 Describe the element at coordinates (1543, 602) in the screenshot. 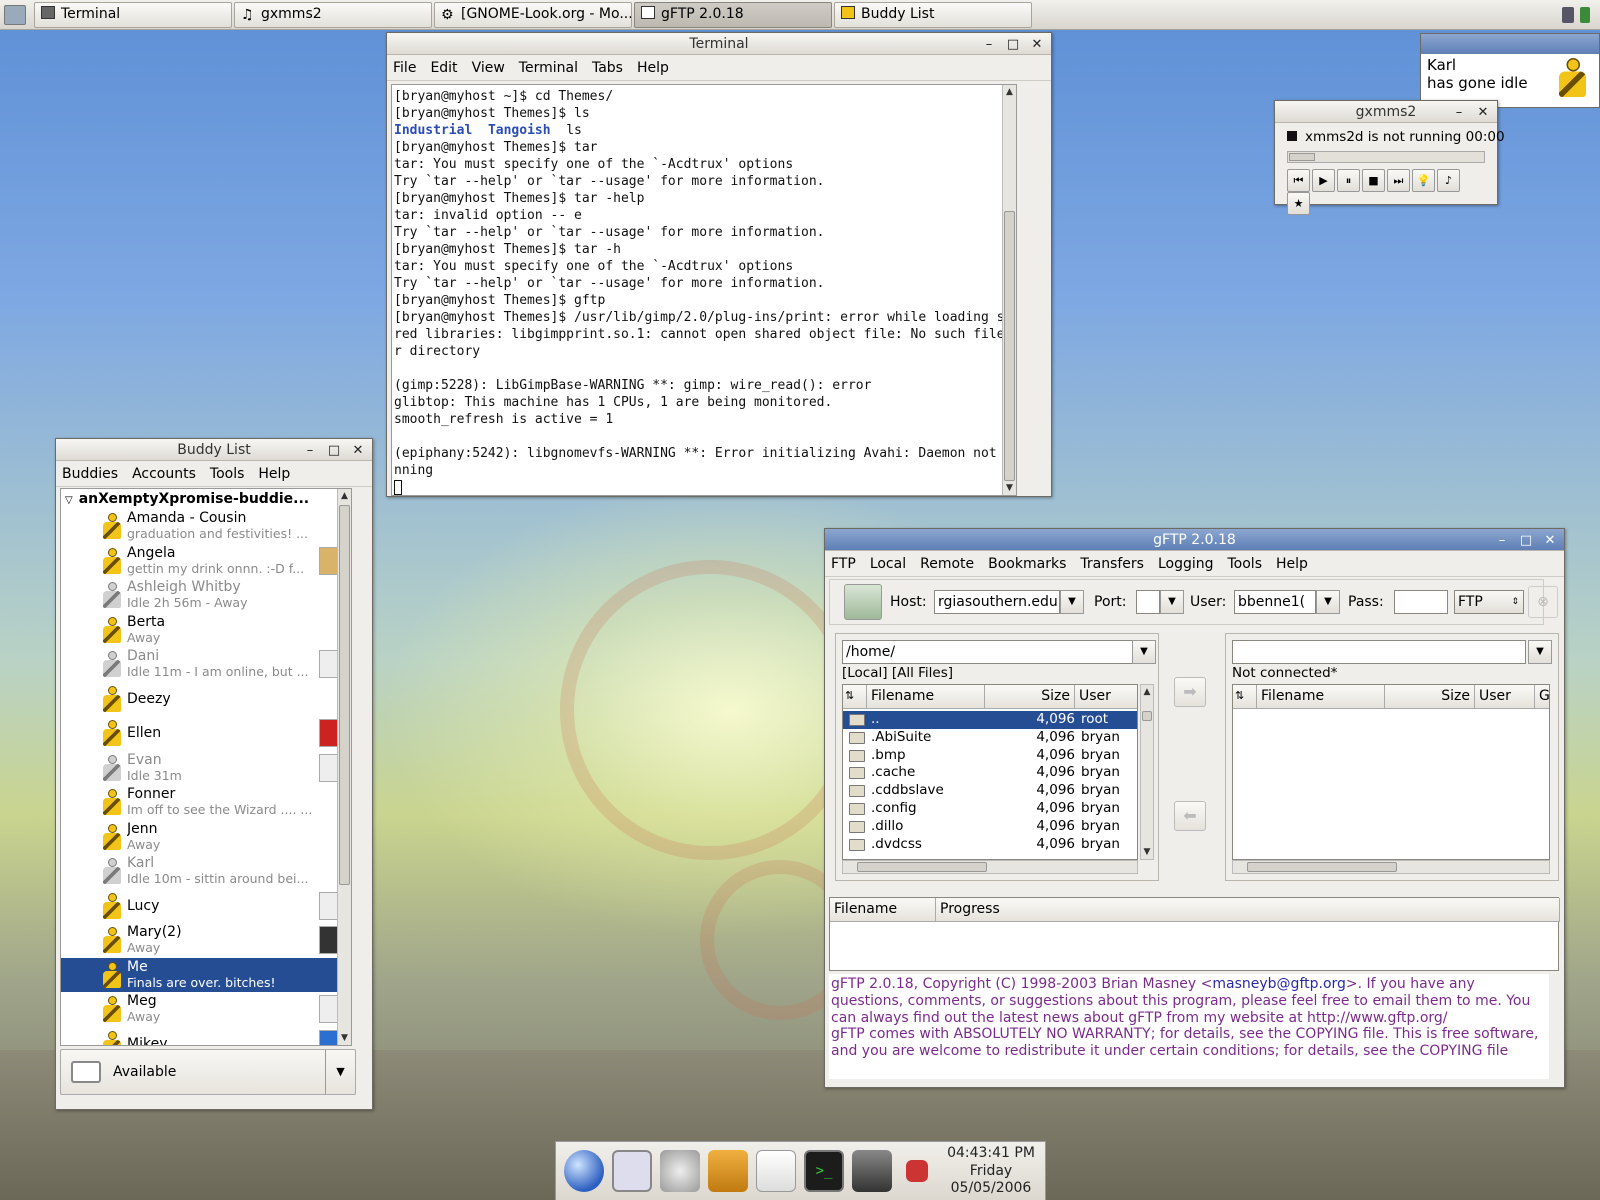

I see `stop-icon: ⊗` at that location.